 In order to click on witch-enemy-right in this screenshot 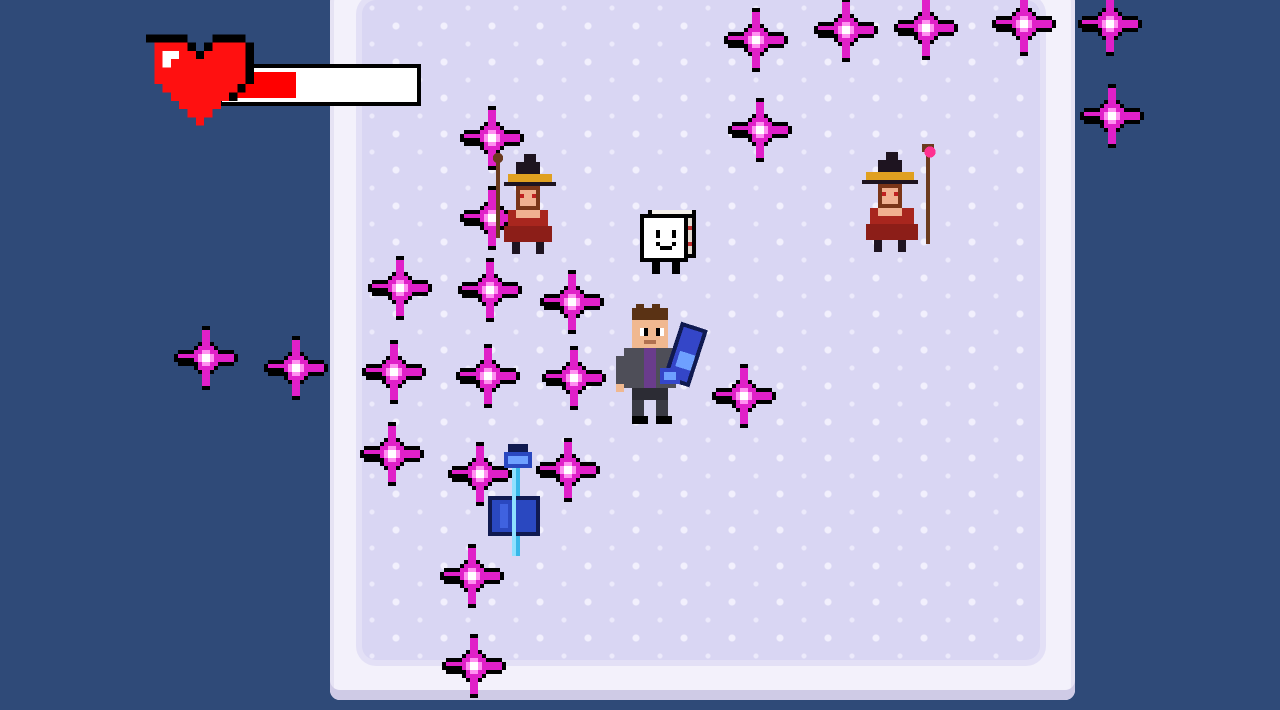, I will do `click(899, 198)`.